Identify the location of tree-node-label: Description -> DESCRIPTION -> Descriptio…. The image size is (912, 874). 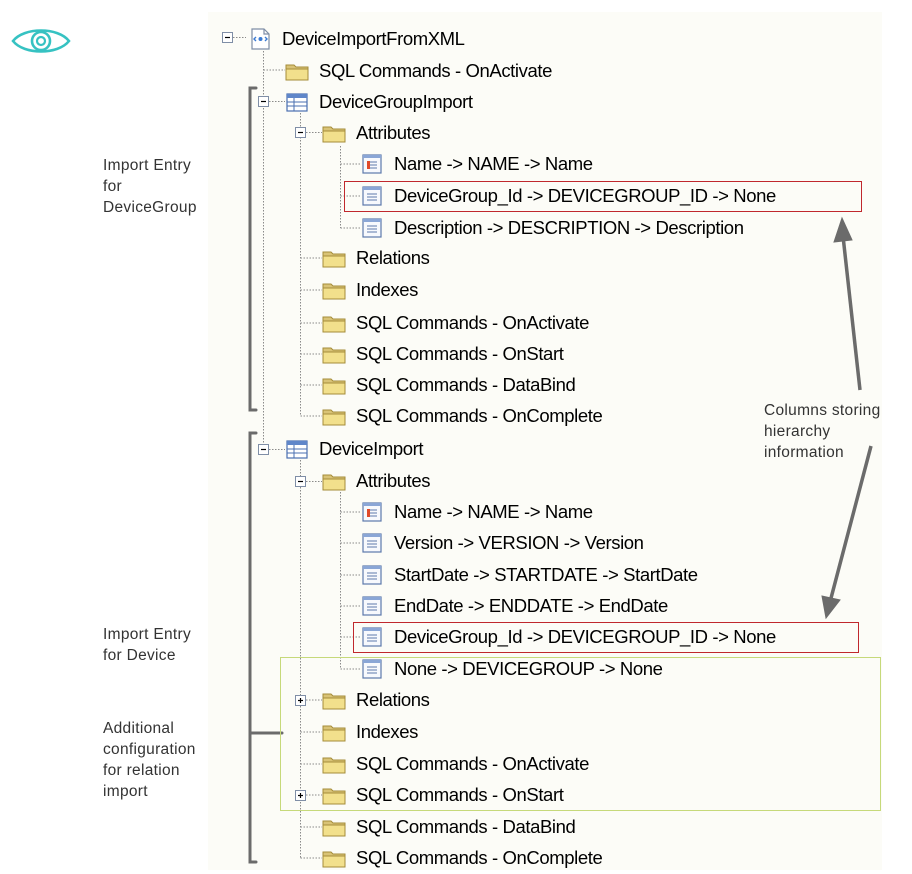
(569, 227).